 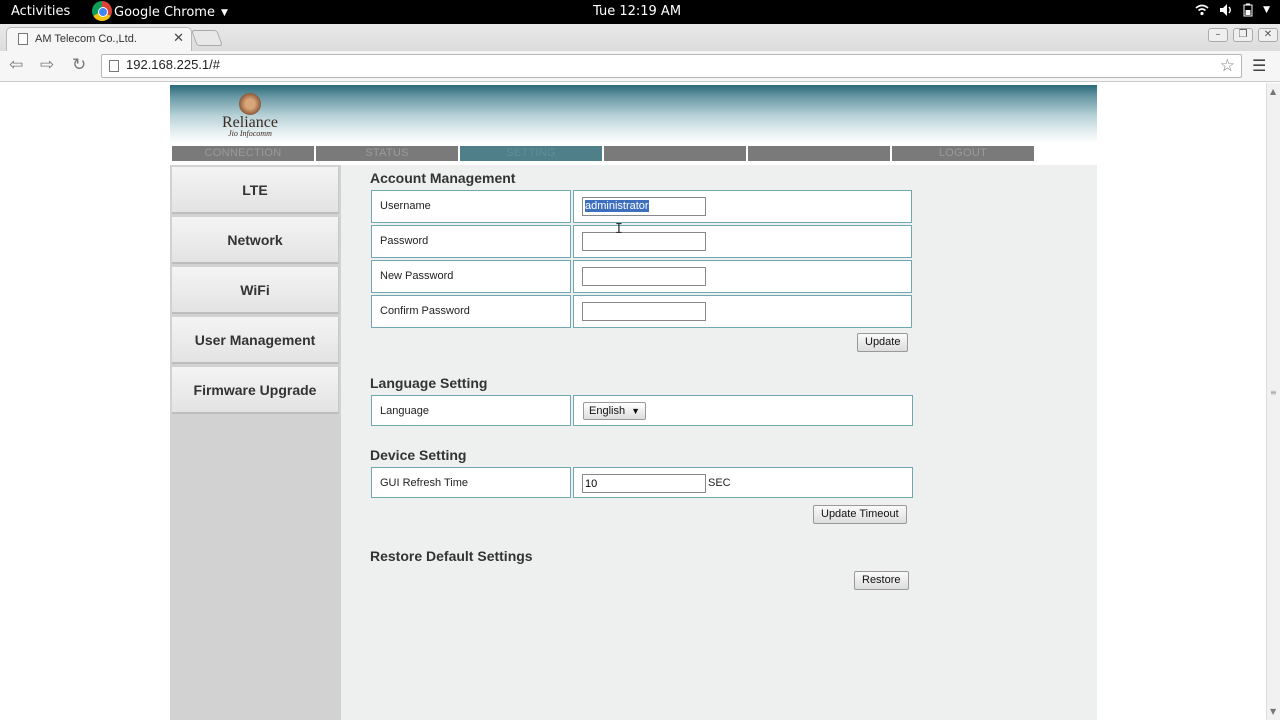 What do you see at coordinates (47, 65) in the screenshot?
I see `forward-icon: ⇨` at bounding box center [47, 65].